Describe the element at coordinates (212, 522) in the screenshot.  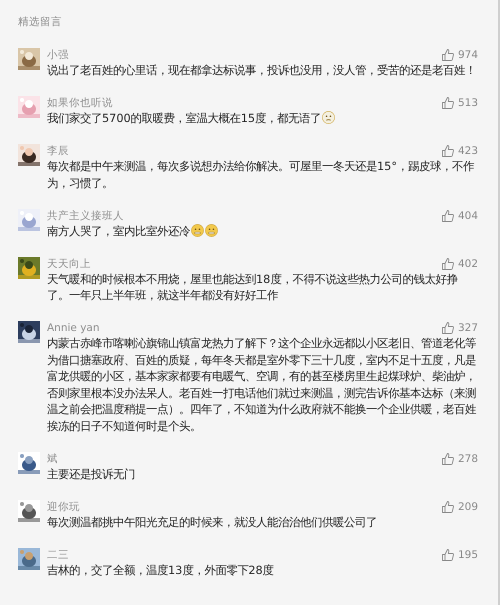
I see `comment-text: 每次测温都挑中午阳光充足的时候来，就没人能治治他们供暖公司了` at that location.